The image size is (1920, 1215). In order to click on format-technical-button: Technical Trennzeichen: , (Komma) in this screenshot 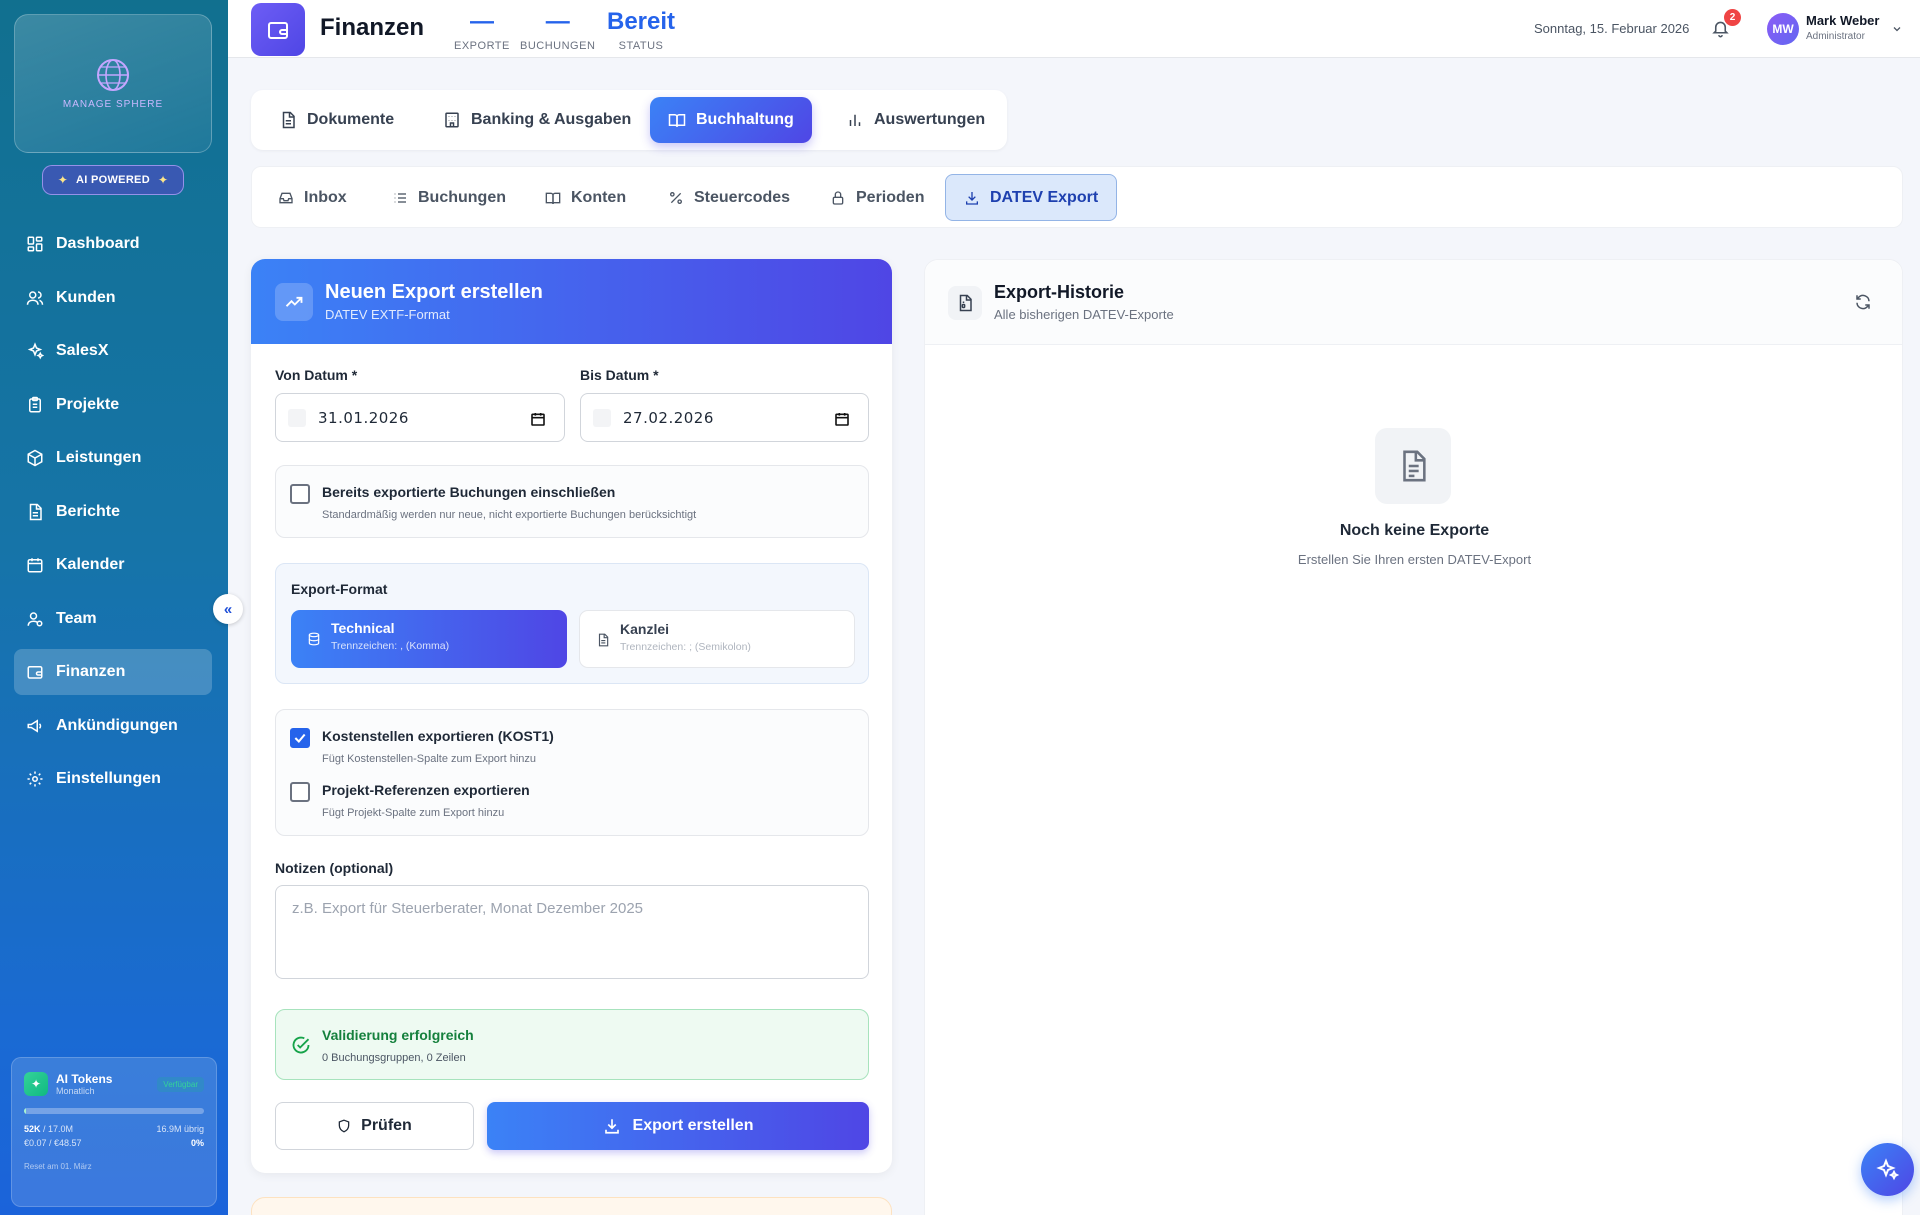, I will do `click(429, 639)`.